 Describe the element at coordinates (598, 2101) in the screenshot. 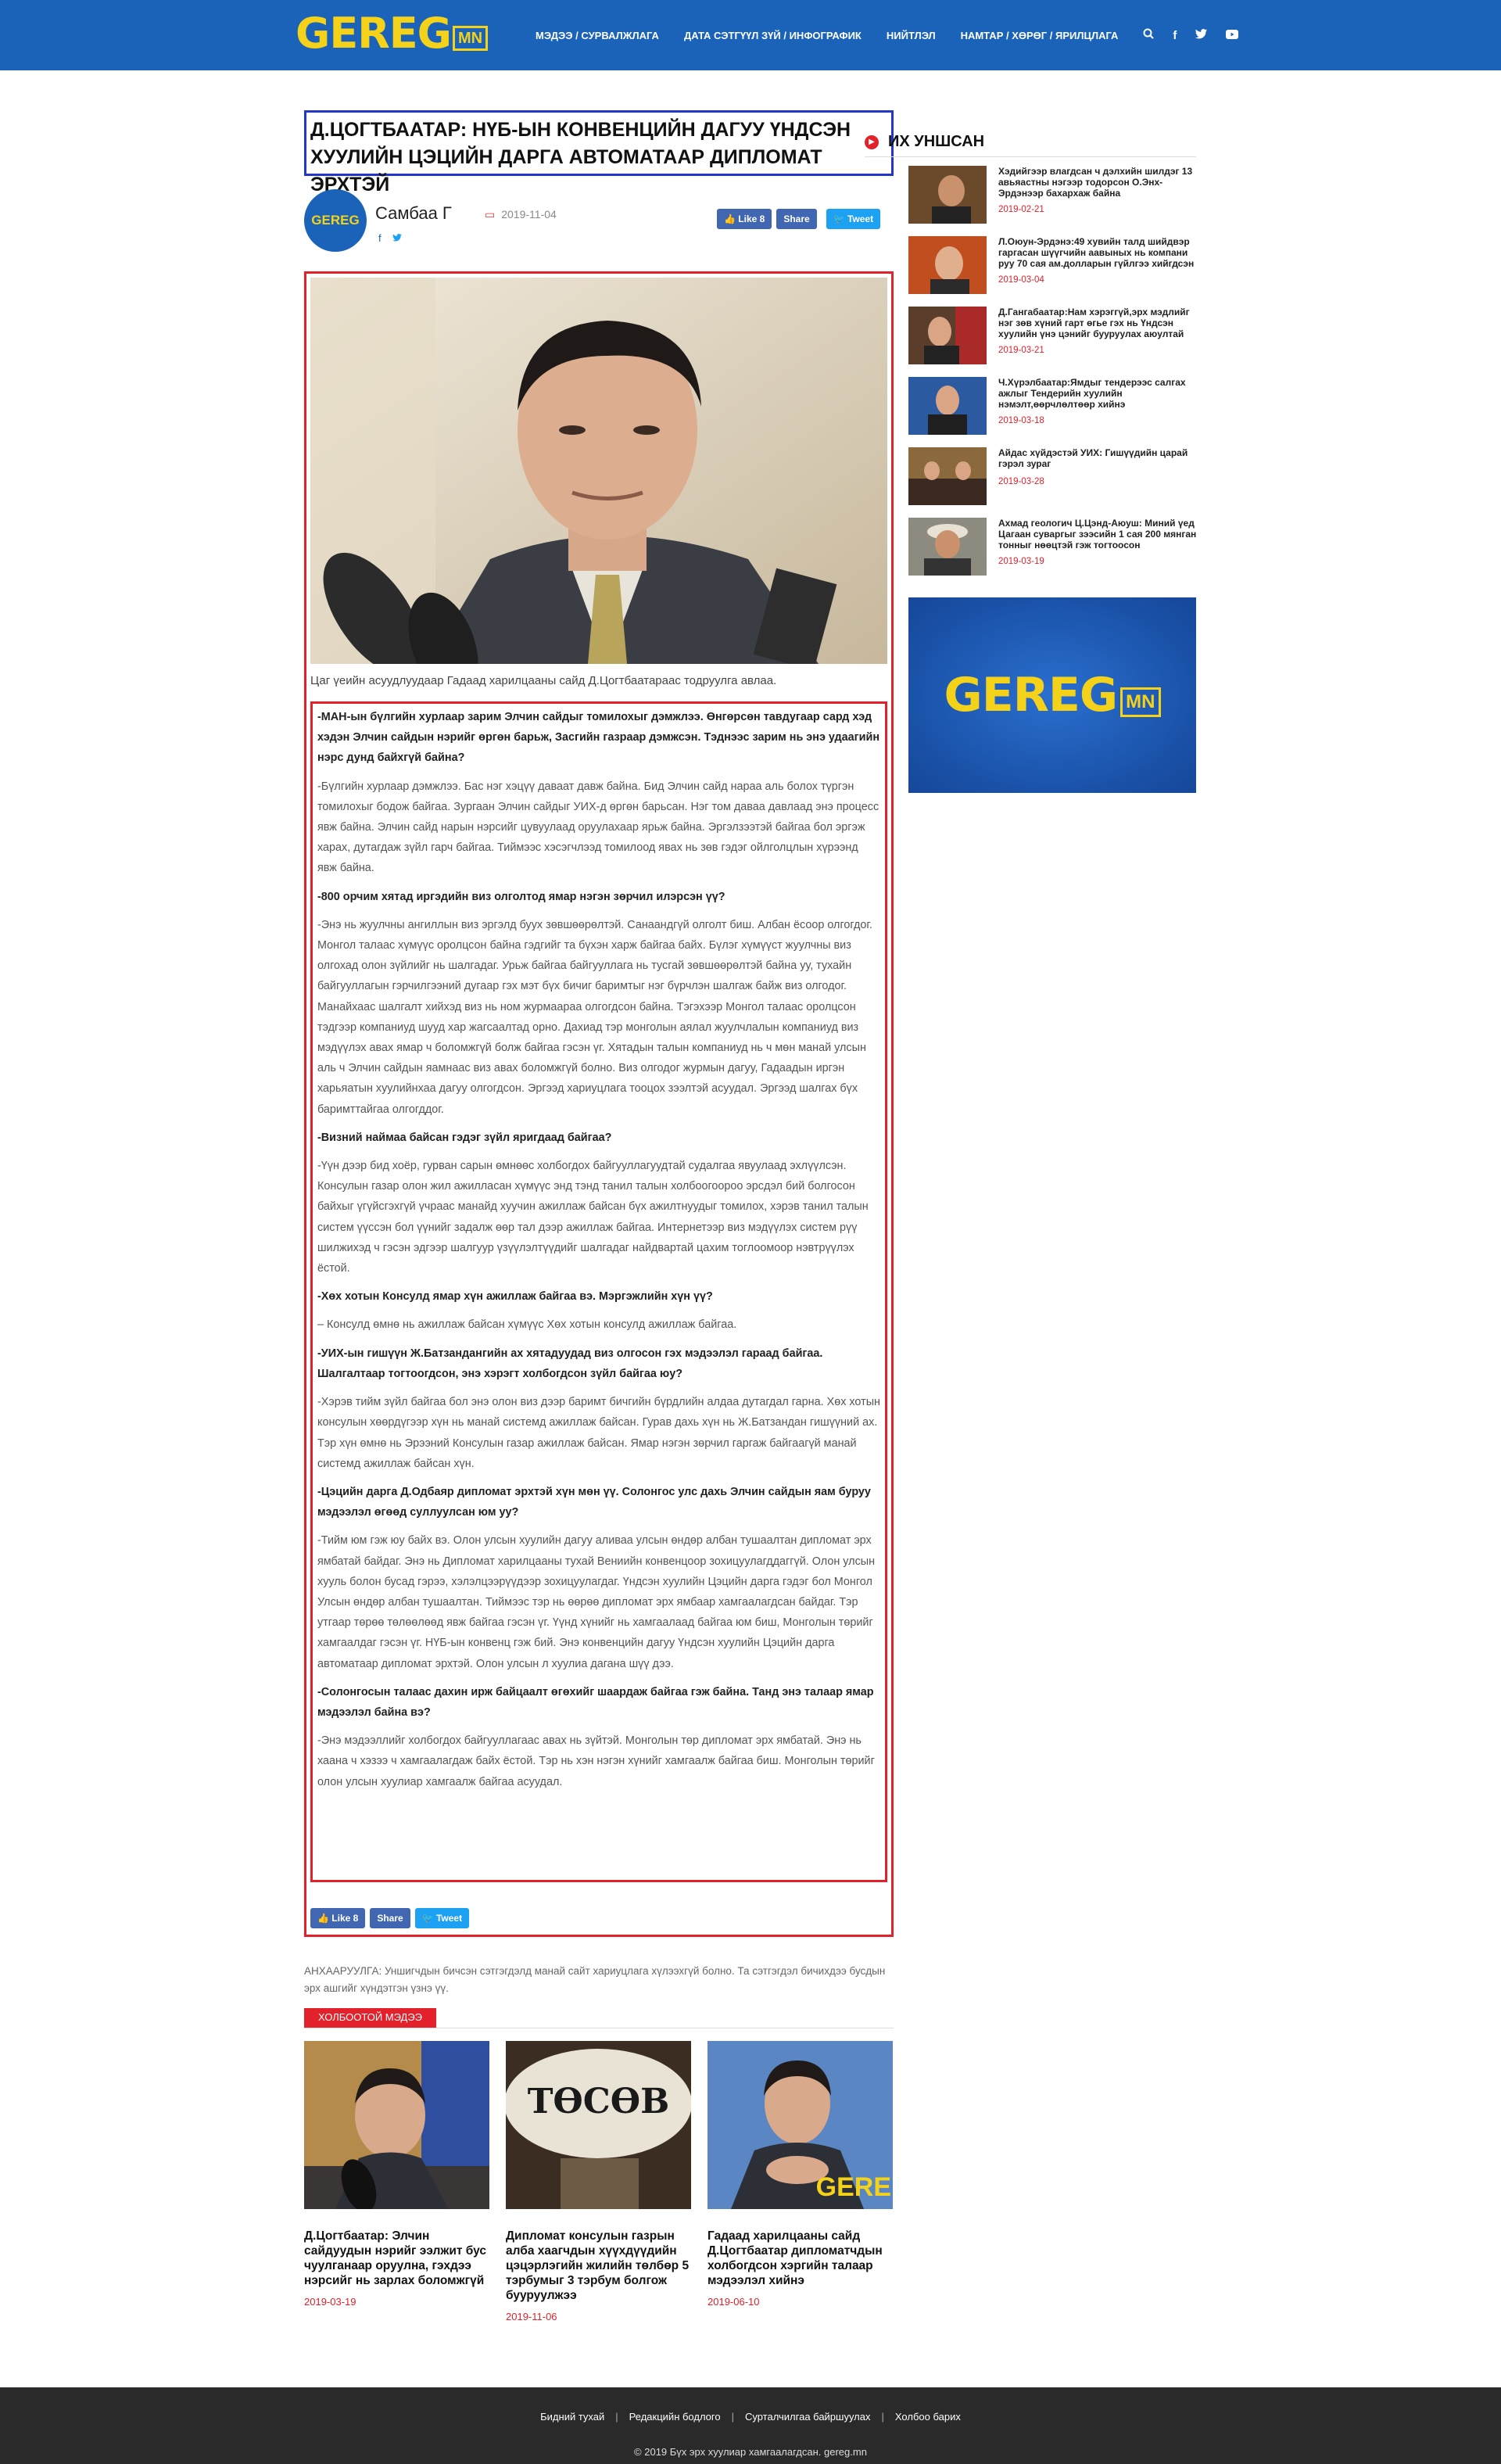

I see `related-image-text: ТӨСӨВ` at that location.